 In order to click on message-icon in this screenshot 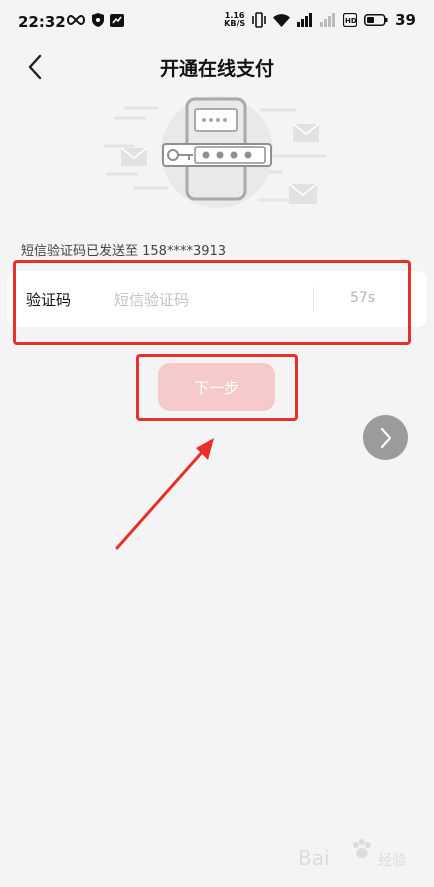, I will do `click(117, 20)`.